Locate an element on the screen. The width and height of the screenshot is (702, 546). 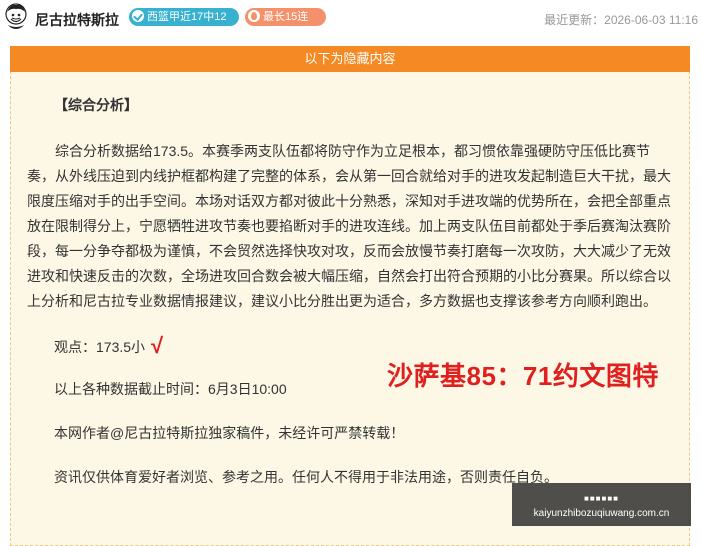
watermark-top: ■■■■■■ is located at coordinates (601, 498).